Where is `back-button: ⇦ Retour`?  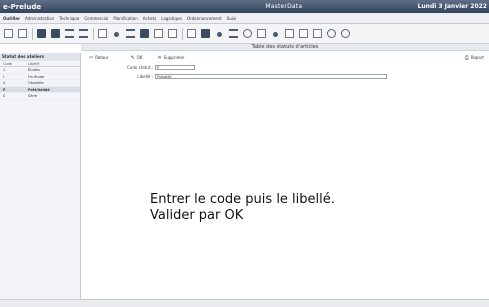
back-button: ⇦ Retour is located at coordinates (98, 58).